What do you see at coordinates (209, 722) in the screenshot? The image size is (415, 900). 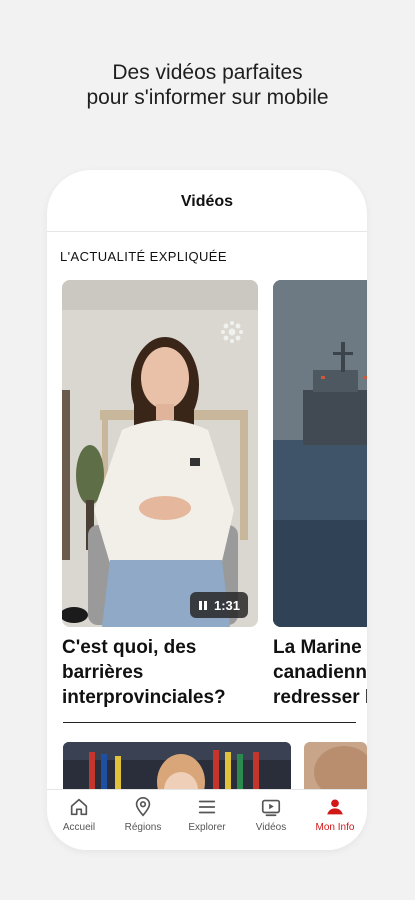 I see `section-divider` at bounding box center [209, 722].